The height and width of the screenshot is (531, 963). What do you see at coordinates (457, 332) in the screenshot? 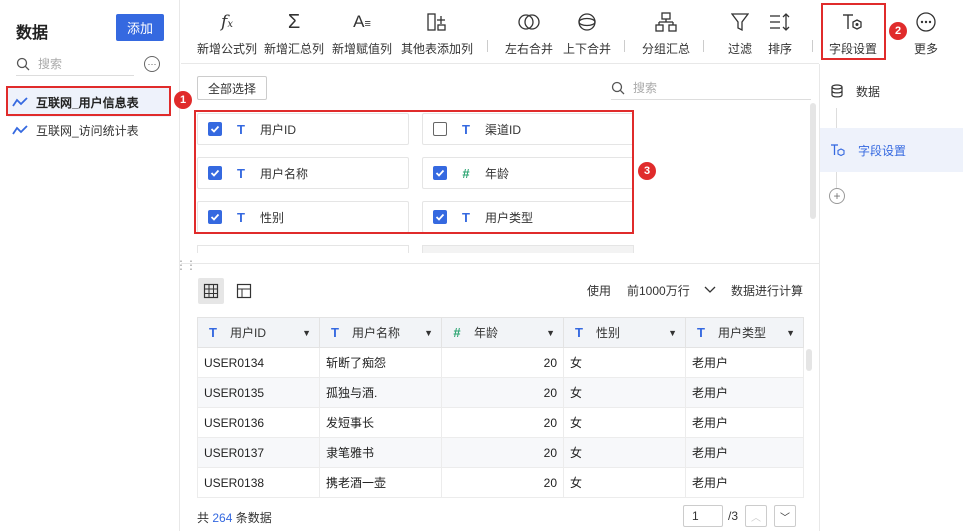
I see `number-type-icon: #` at bounding box center [457, 332].